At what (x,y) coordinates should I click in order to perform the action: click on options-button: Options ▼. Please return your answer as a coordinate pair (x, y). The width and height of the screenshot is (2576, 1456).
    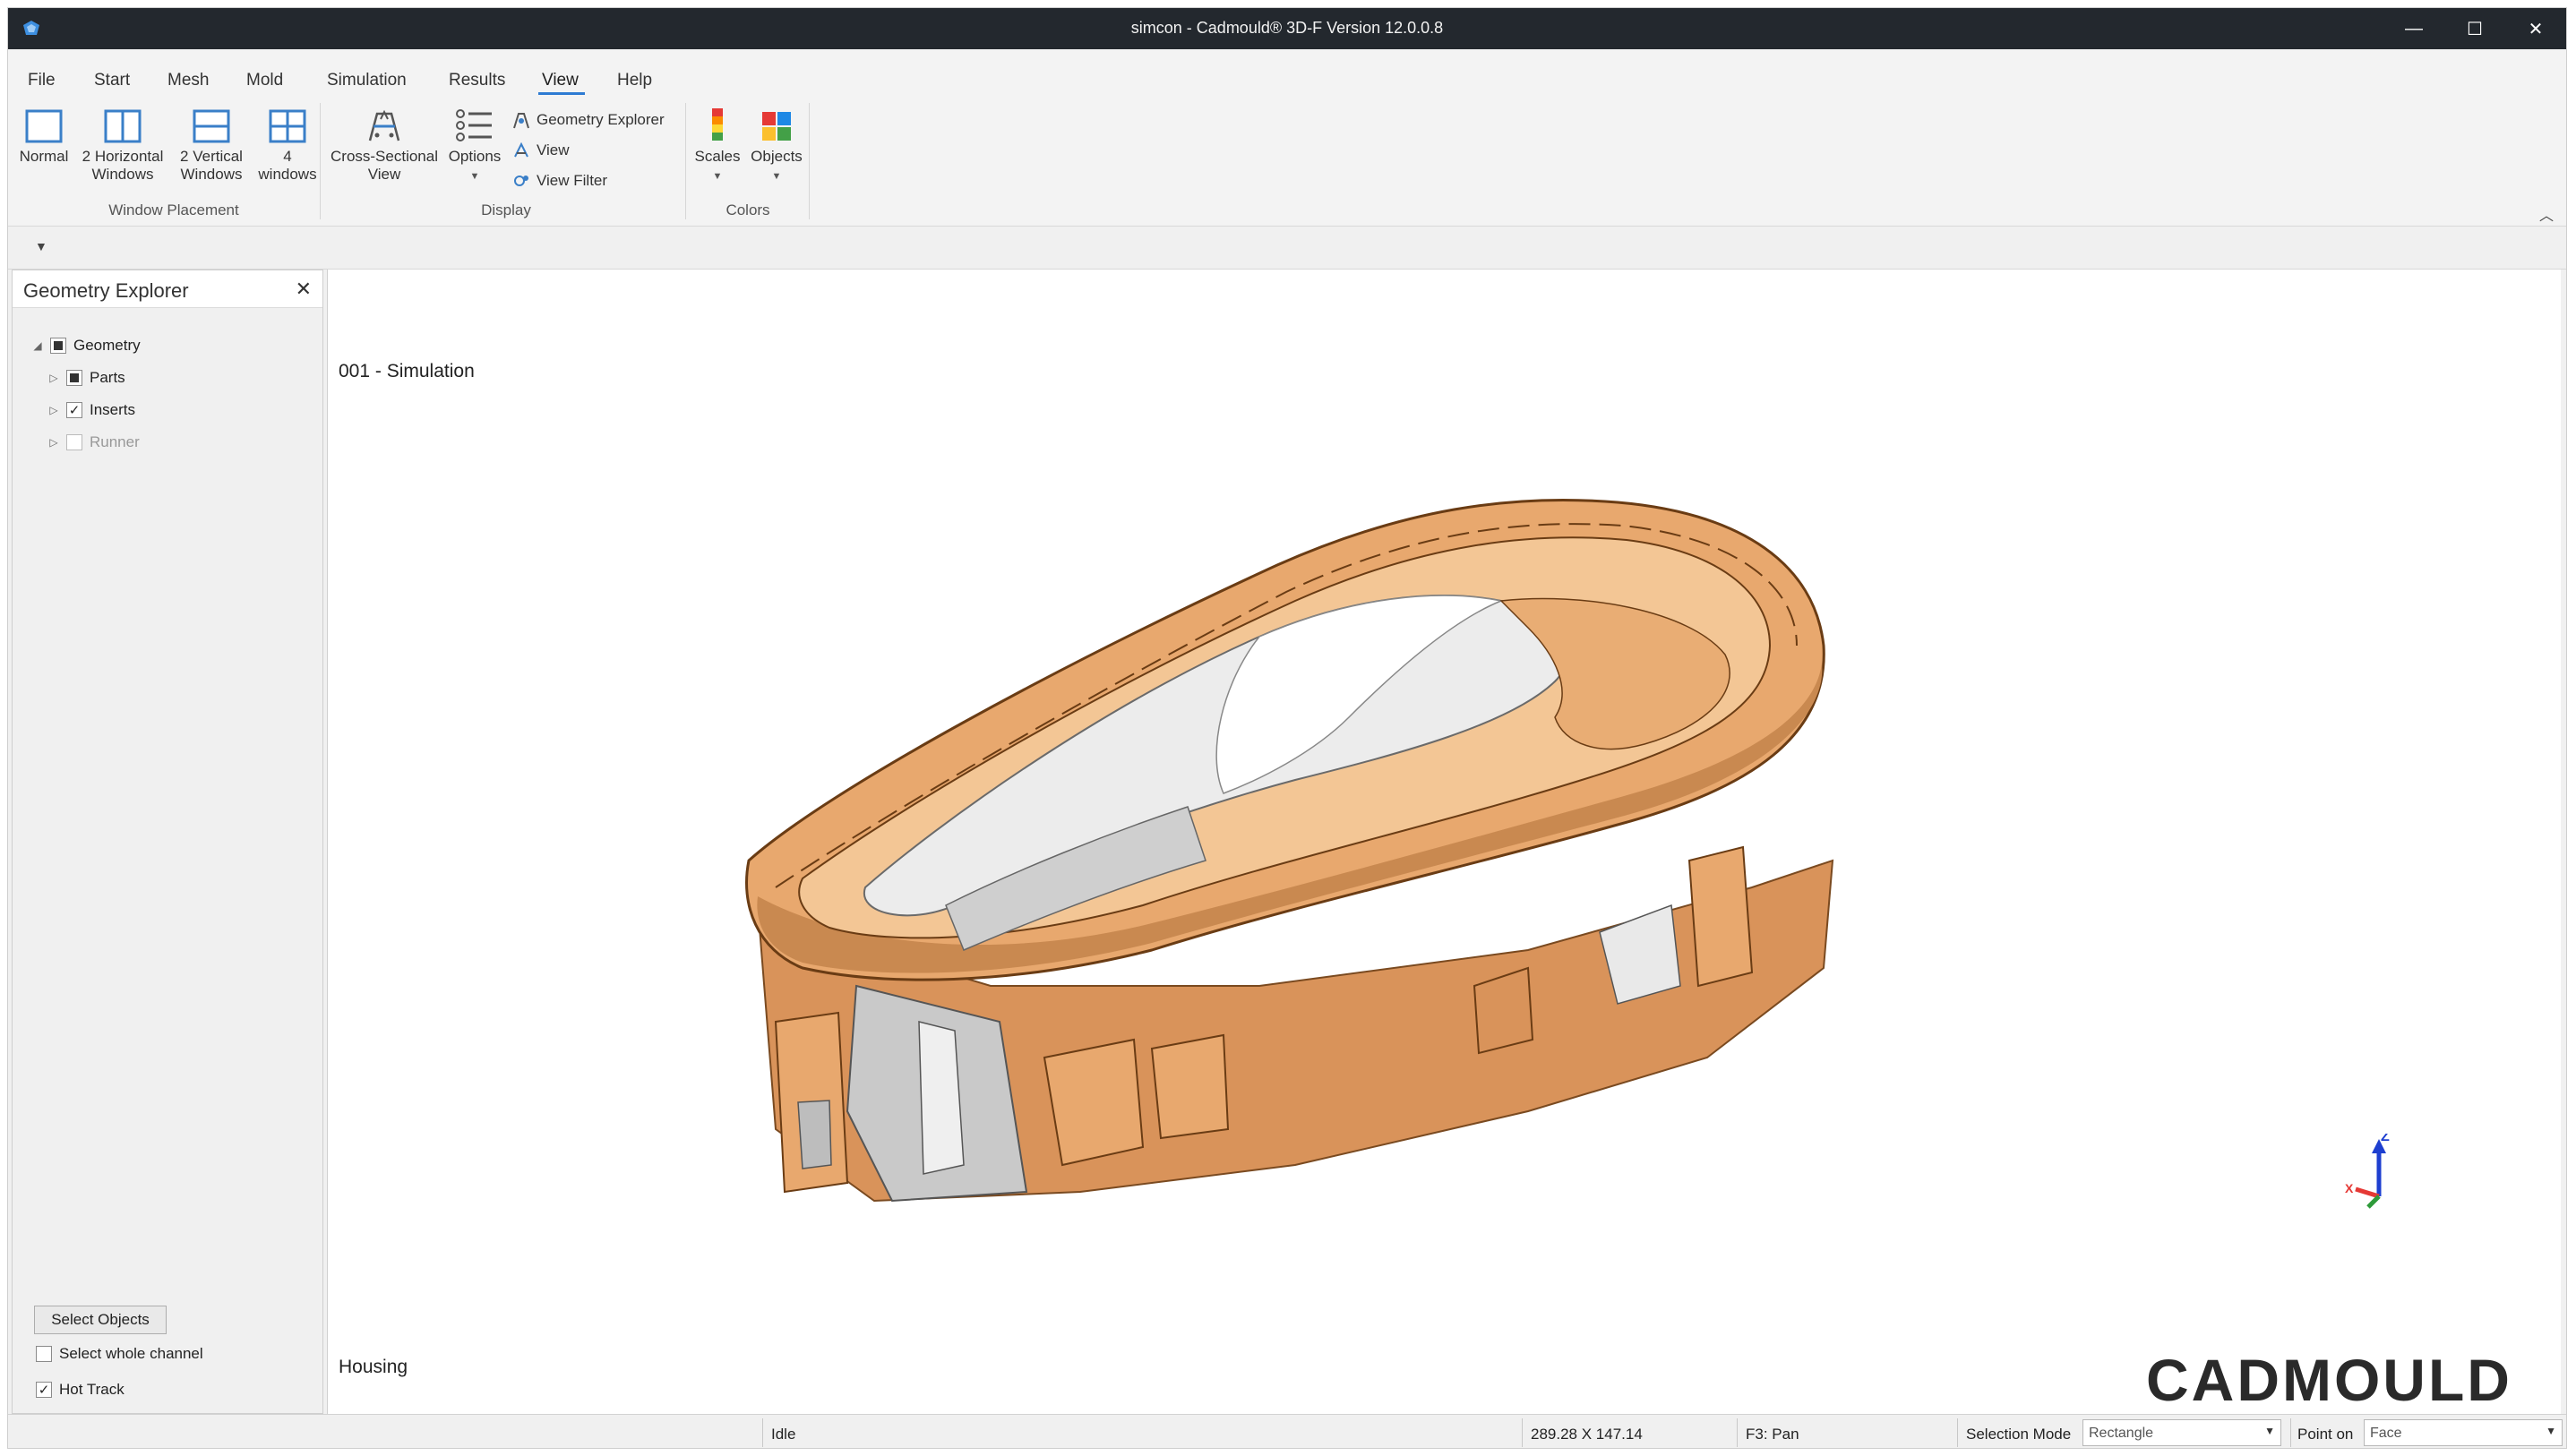
    Looking at the image, I should click on (475, 146).